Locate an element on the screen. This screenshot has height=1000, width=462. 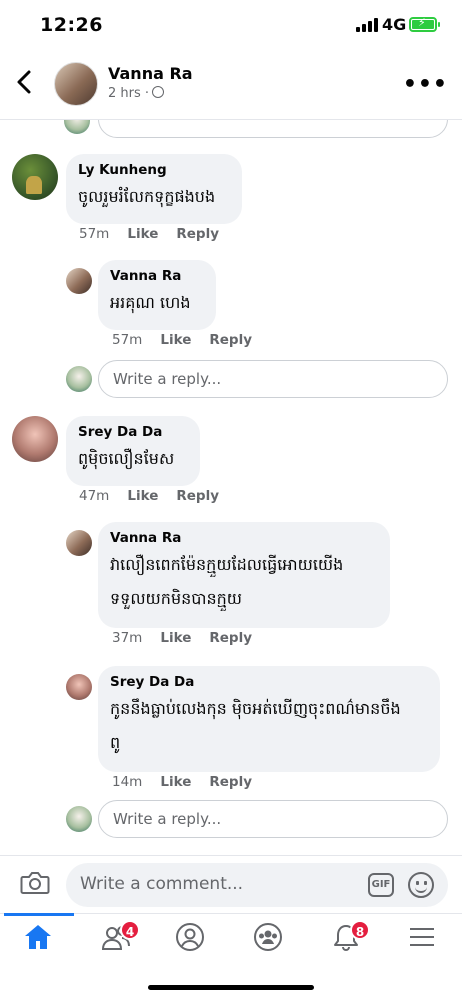
bottom-tab-bar: 4 8 is located at coordinates (231, 939).